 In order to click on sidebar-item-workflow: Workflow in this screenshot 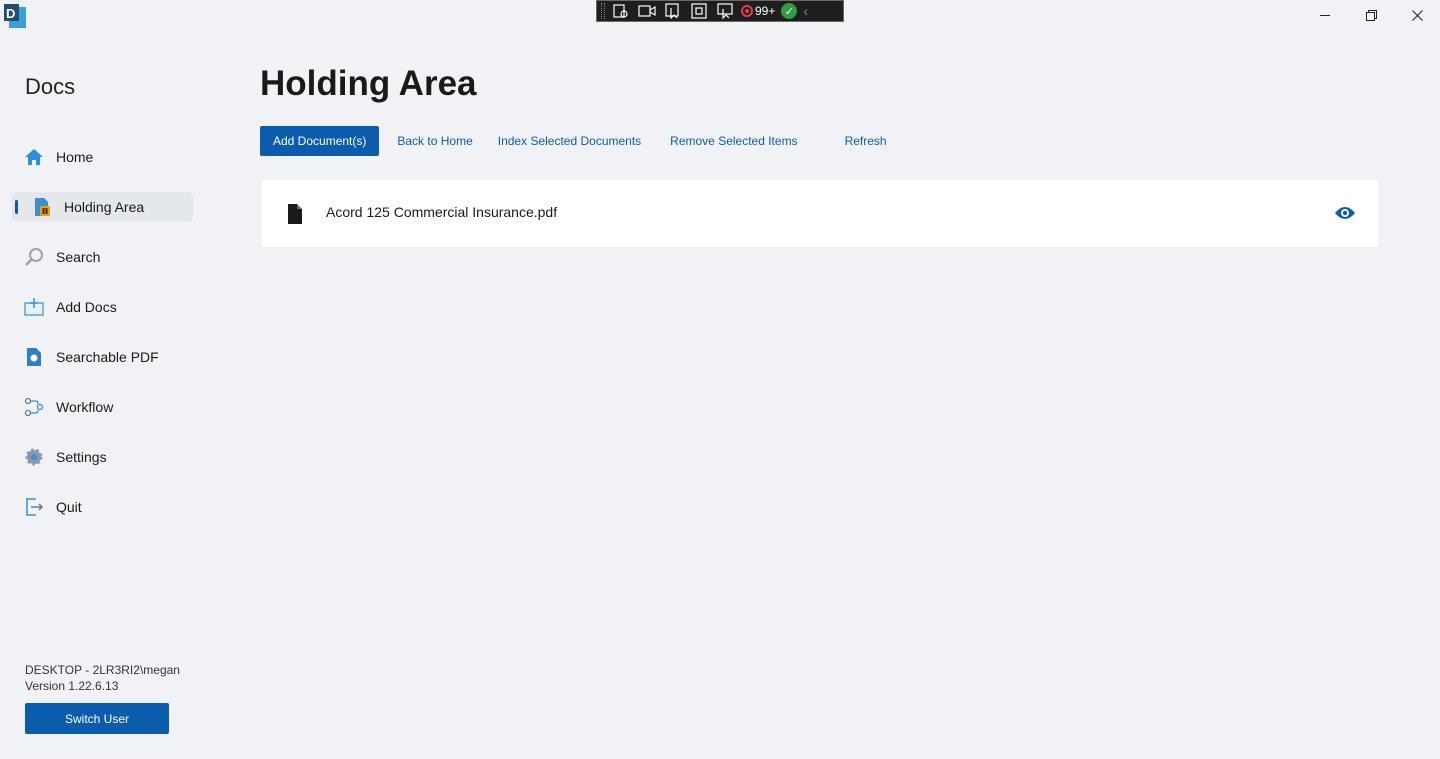, I will do `click(102, 407)`.